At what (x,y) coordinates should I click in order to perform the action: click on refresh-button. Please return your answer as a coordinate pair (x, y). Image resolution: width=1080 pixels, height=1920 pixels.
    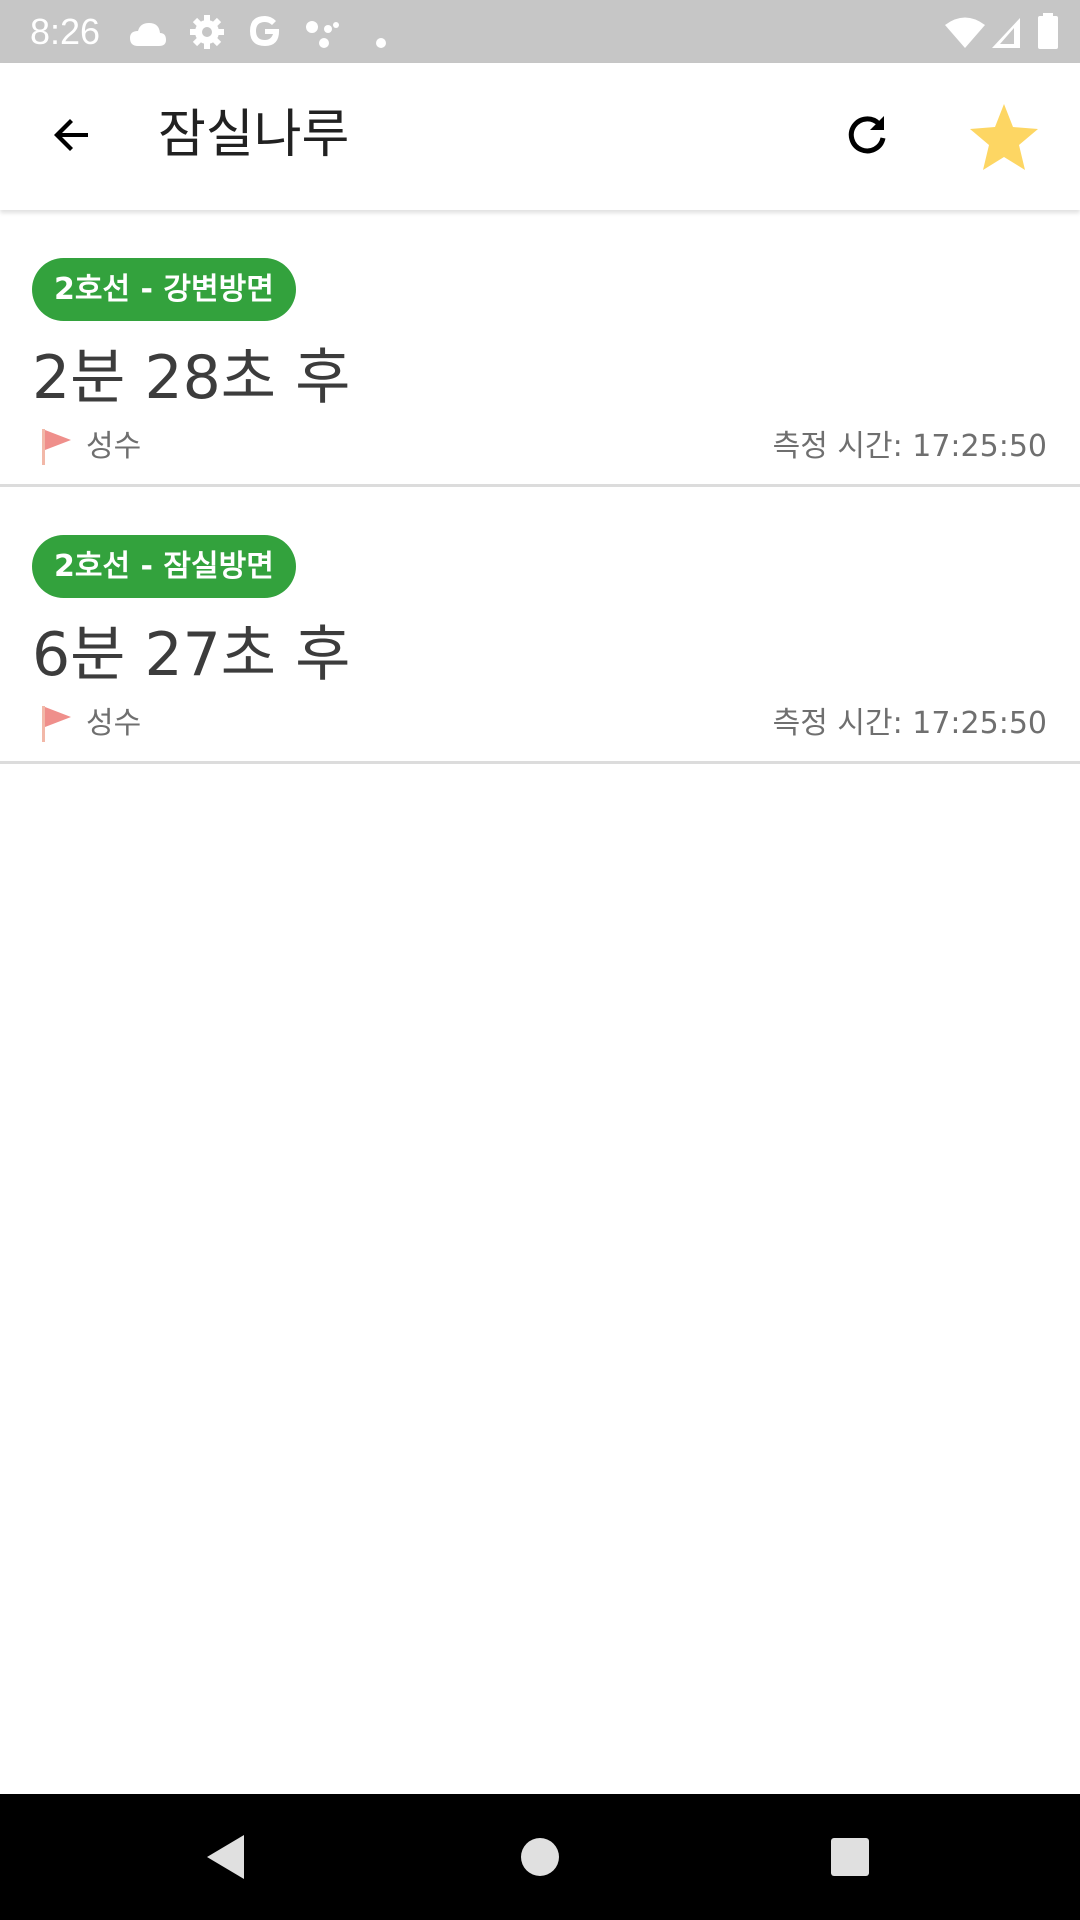
    Looking at the image, I should click on (868, 135).